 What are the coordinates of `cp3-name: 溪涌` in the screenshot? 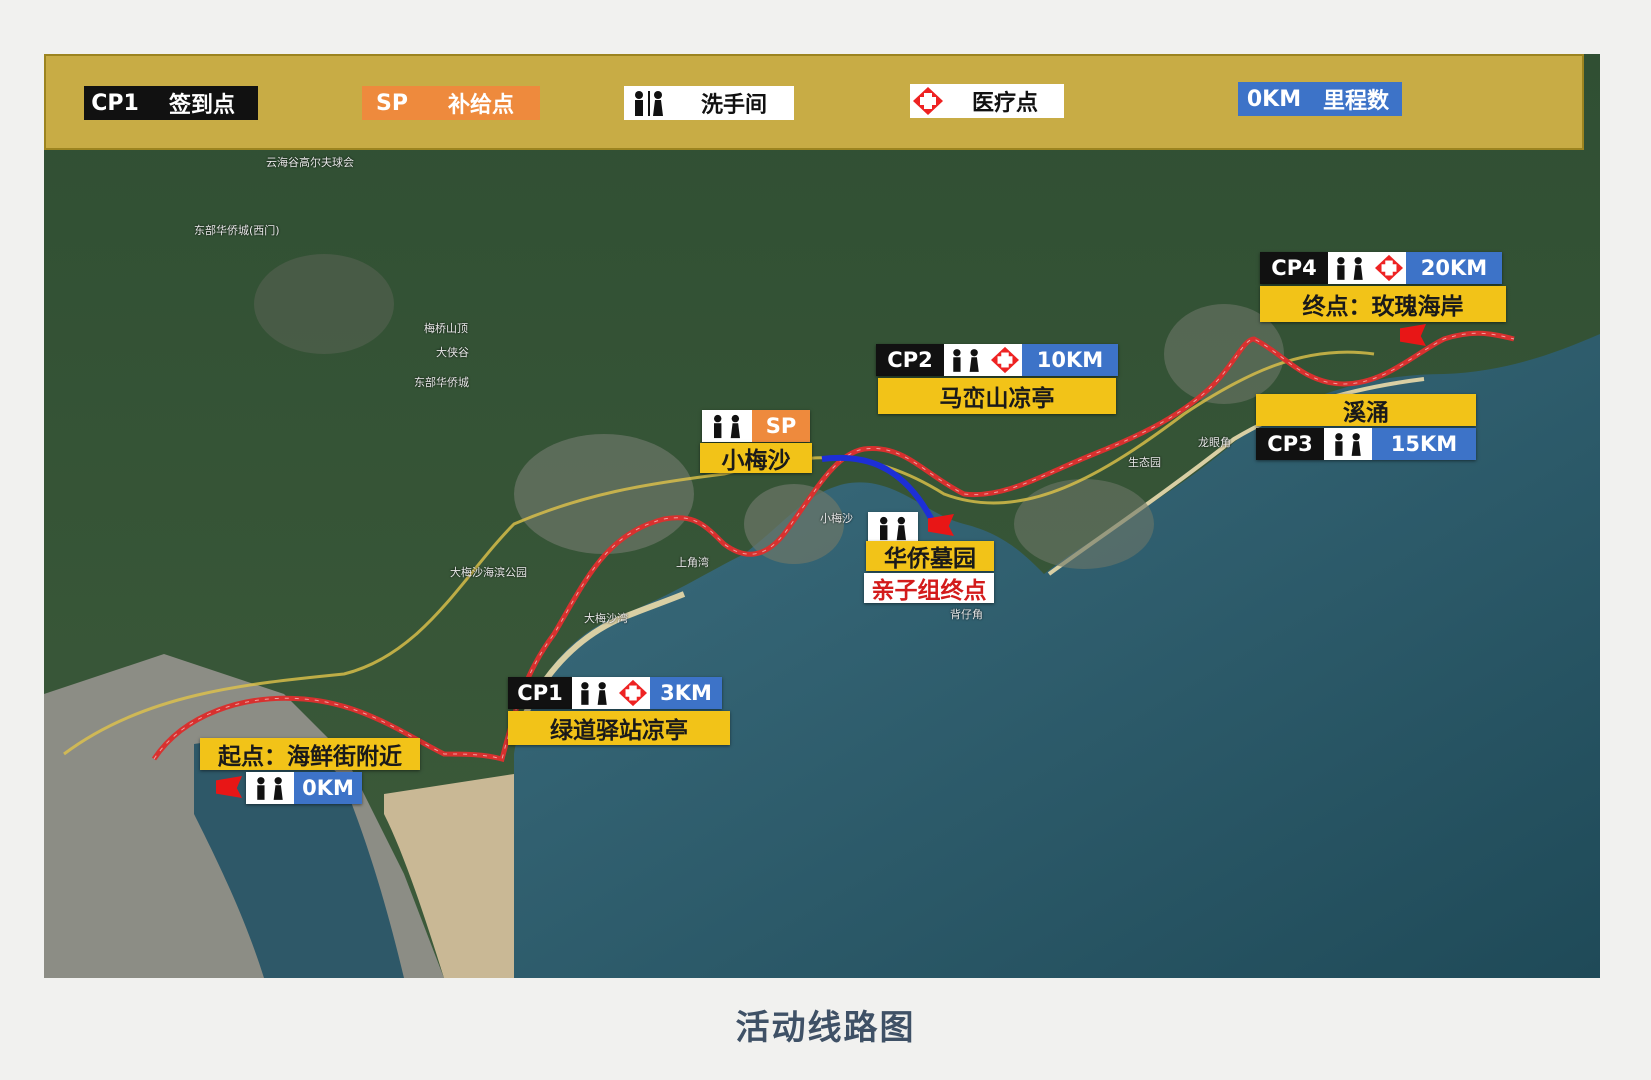 It's located at (1366, 410).